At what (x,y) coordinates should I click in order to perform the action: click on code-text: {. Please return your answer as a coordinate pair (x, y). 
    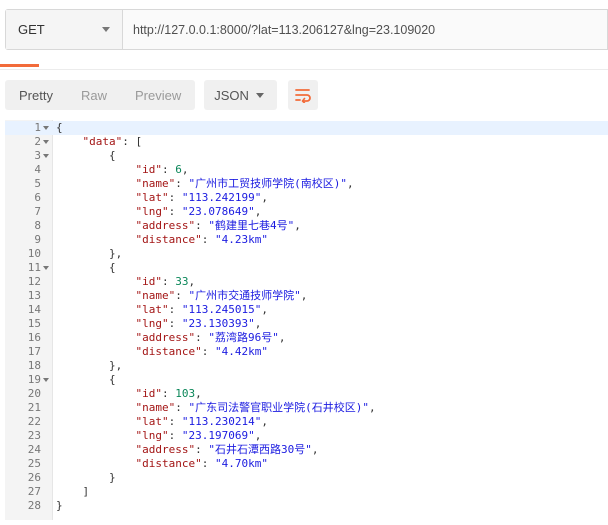
    Looking at the image, I should click on (112, 156).